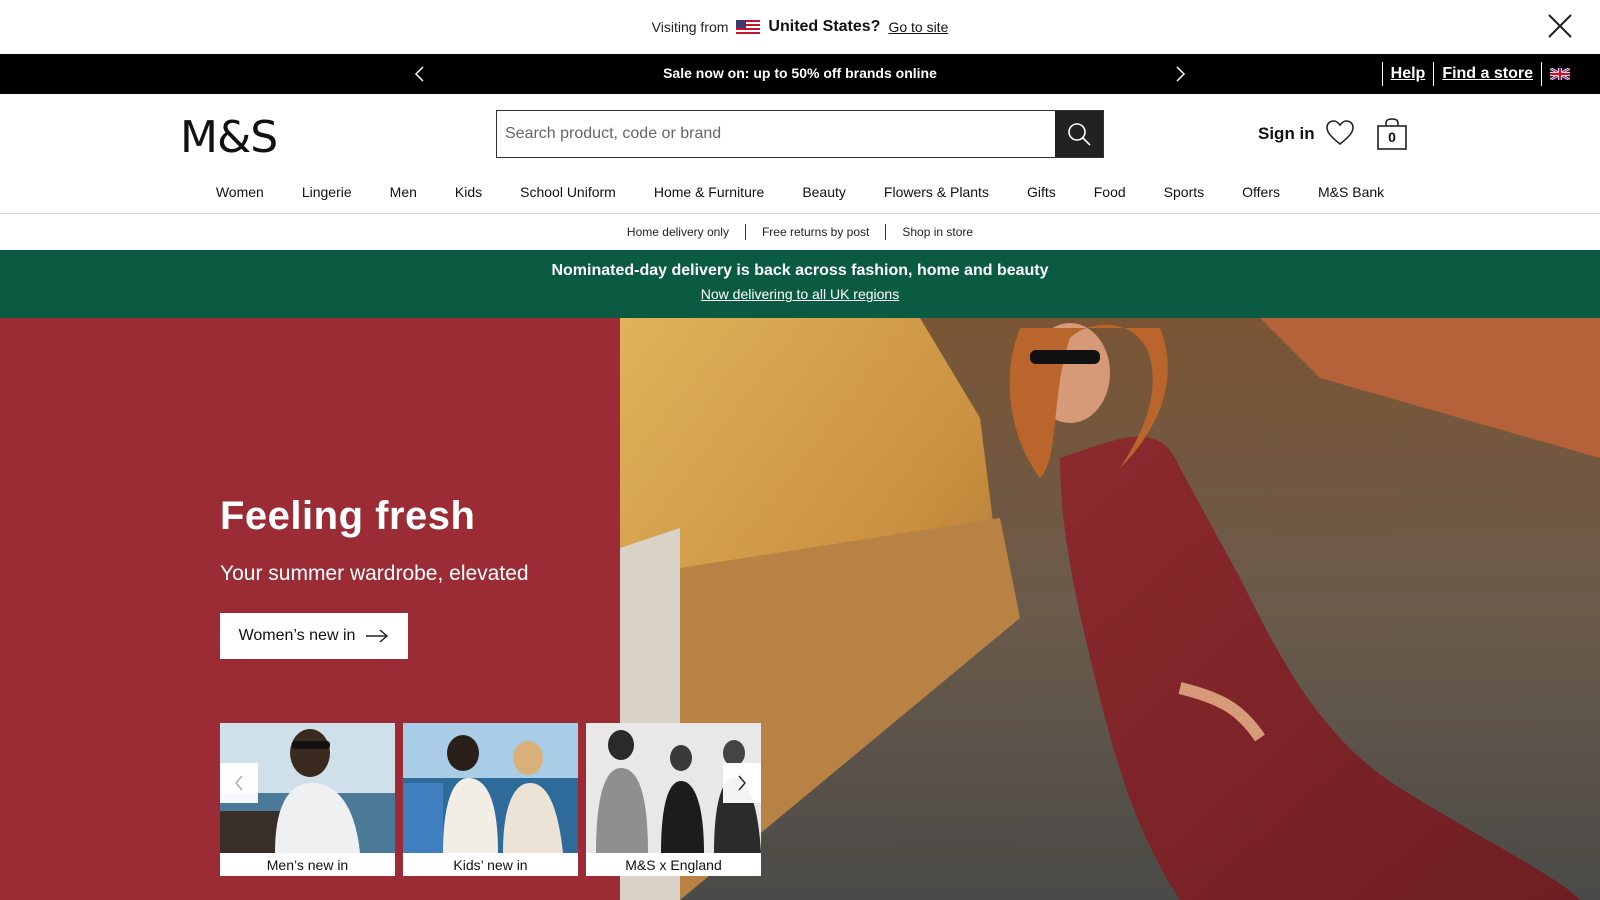 Image resolution: width=1600 pixels, height=900 pixels. What do you see at coordinates (673, 865) in the screenshot?
I see `card-label: M&S x England` at bounding box center [673, 865].